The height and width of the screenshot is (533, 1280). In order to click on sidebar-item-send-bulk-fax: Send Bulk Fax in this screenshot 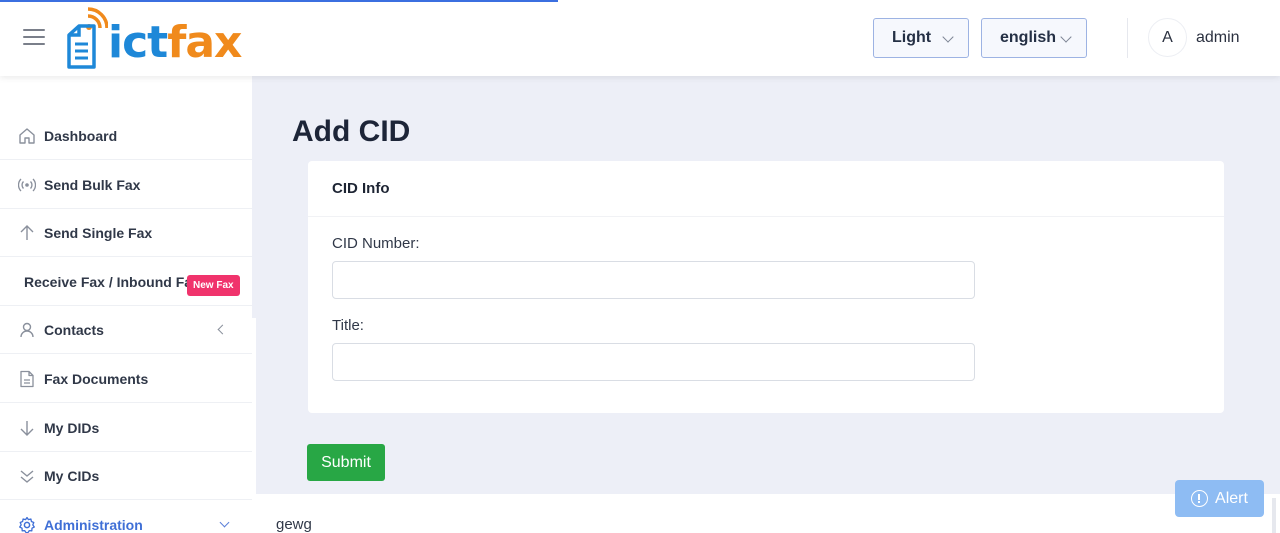, I will do `click(126, 185)`.